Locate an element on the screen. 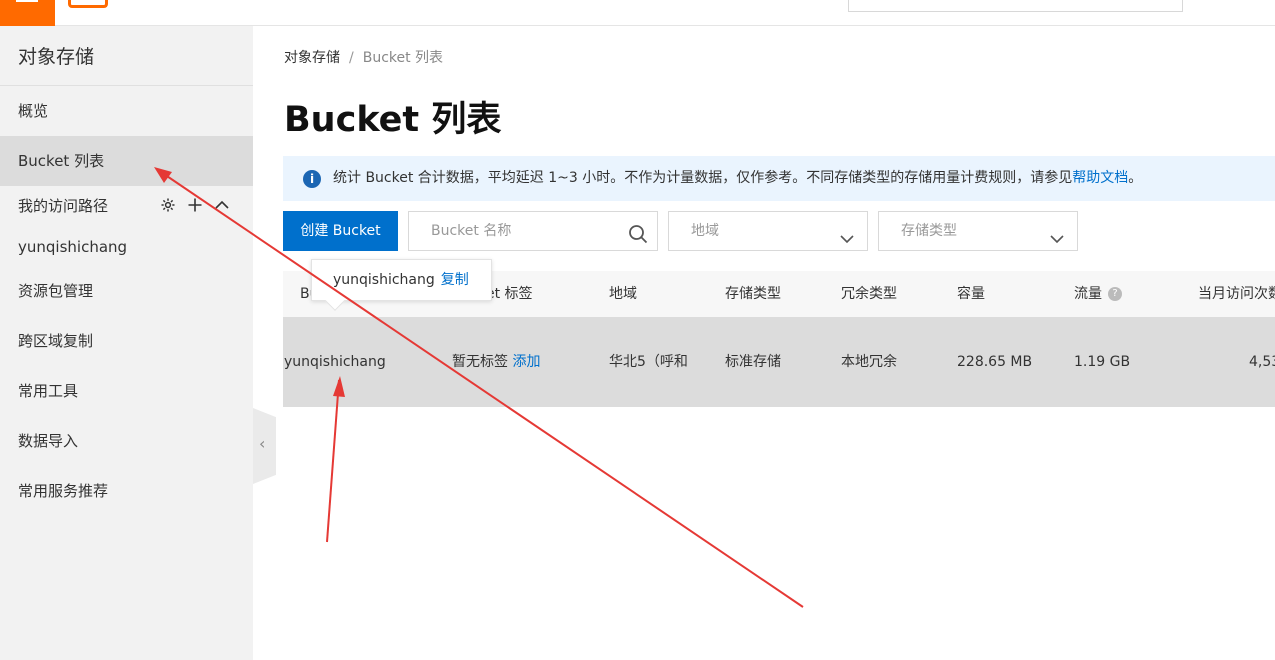 Image resolution: width=1275 pixels, height=660 pixels. column-header-storage-class: 存储类型 is located at coordinates (753, 294).